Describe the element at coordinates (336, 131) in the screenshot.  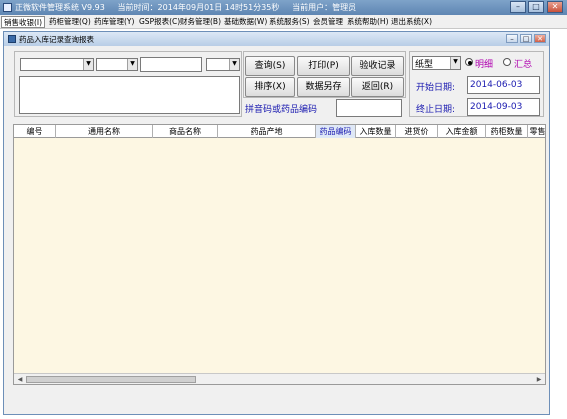
I see `column-header-drug-code: 药品编码` at that location.